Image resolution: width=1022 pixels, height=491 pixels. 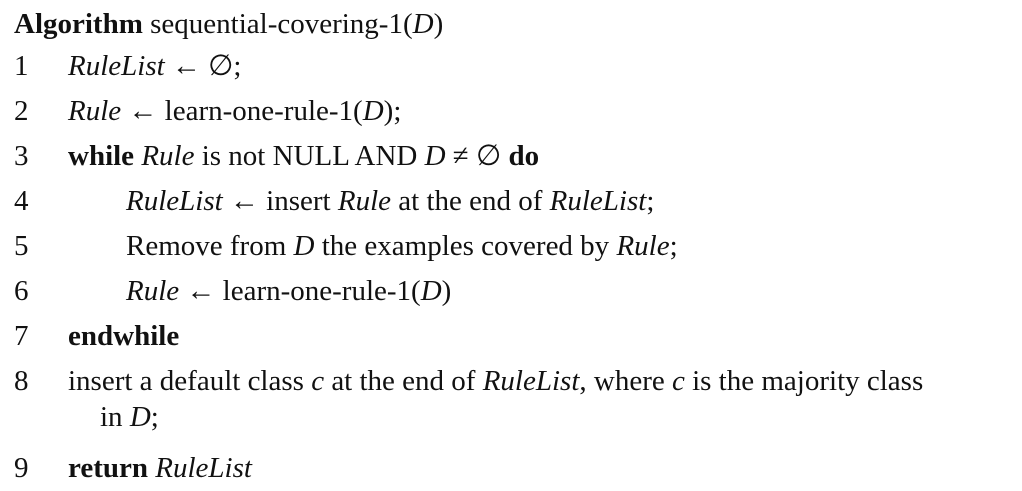 I want to click on algorithm-name-close: ), so click(x=438, y=24).